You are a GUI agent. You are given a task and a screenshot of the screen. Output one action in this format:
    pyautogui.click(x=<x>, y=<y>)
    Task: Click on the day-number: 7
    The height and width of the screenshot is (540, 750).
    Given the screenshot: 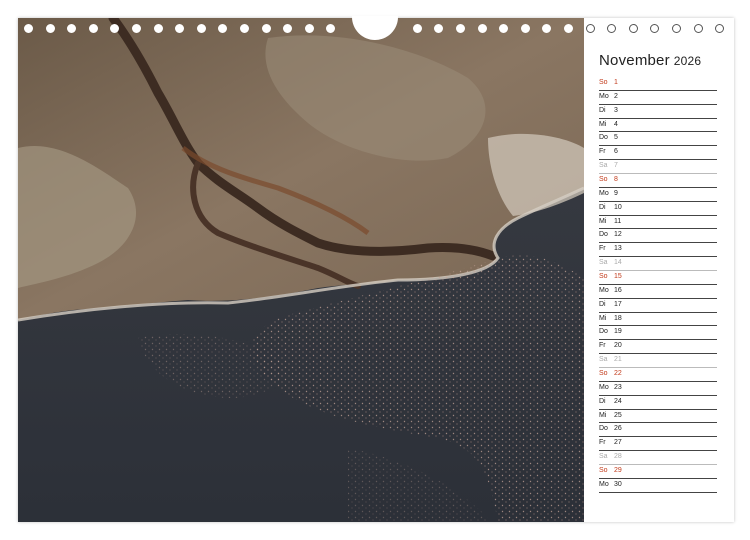 What is the action you would take?
    pyautogui.click(x=616, y=166)
    